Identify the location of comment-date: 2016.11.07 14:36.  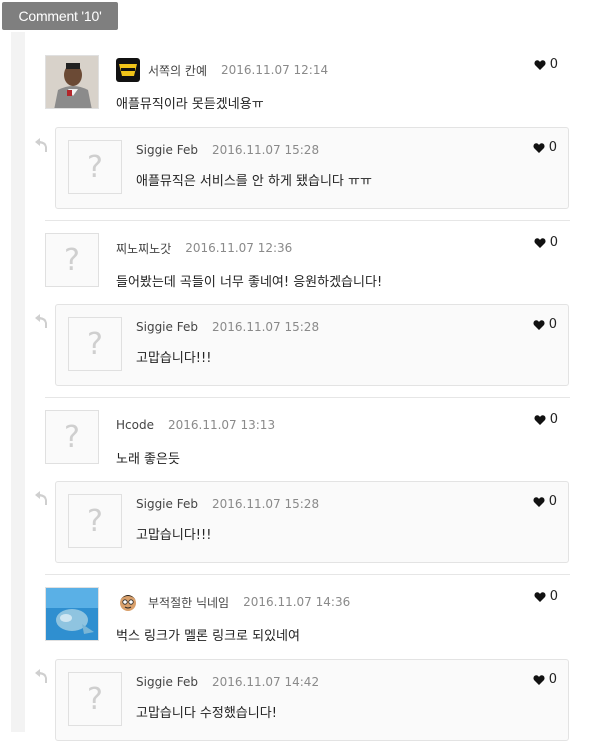
(297, 602).